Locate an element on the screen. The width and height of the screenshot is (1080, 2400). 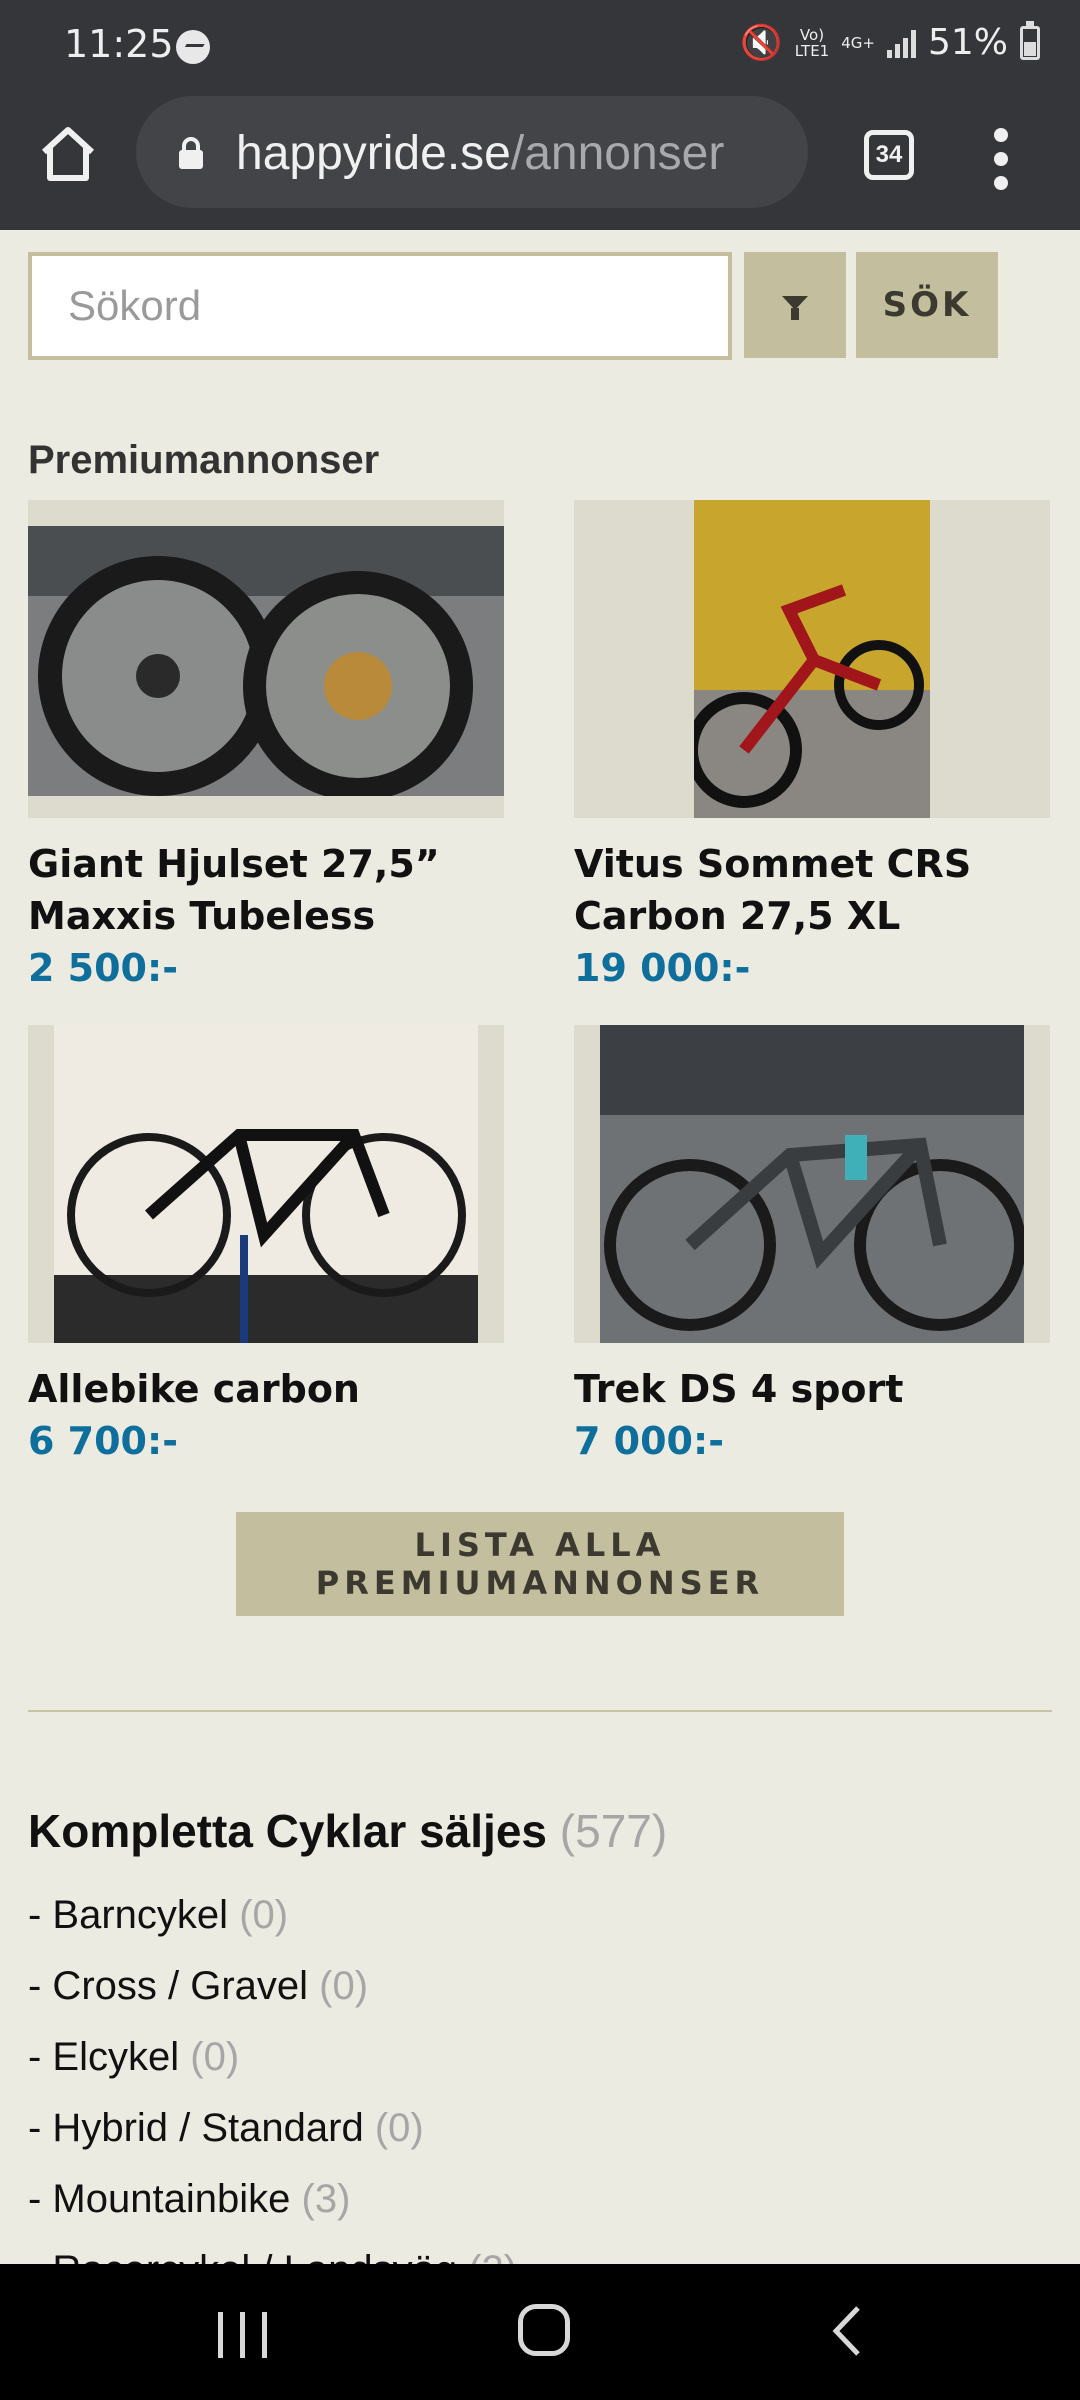
premium-listing-card: Allebike carbon 6 700:- is located at coordinates (266, 1246).